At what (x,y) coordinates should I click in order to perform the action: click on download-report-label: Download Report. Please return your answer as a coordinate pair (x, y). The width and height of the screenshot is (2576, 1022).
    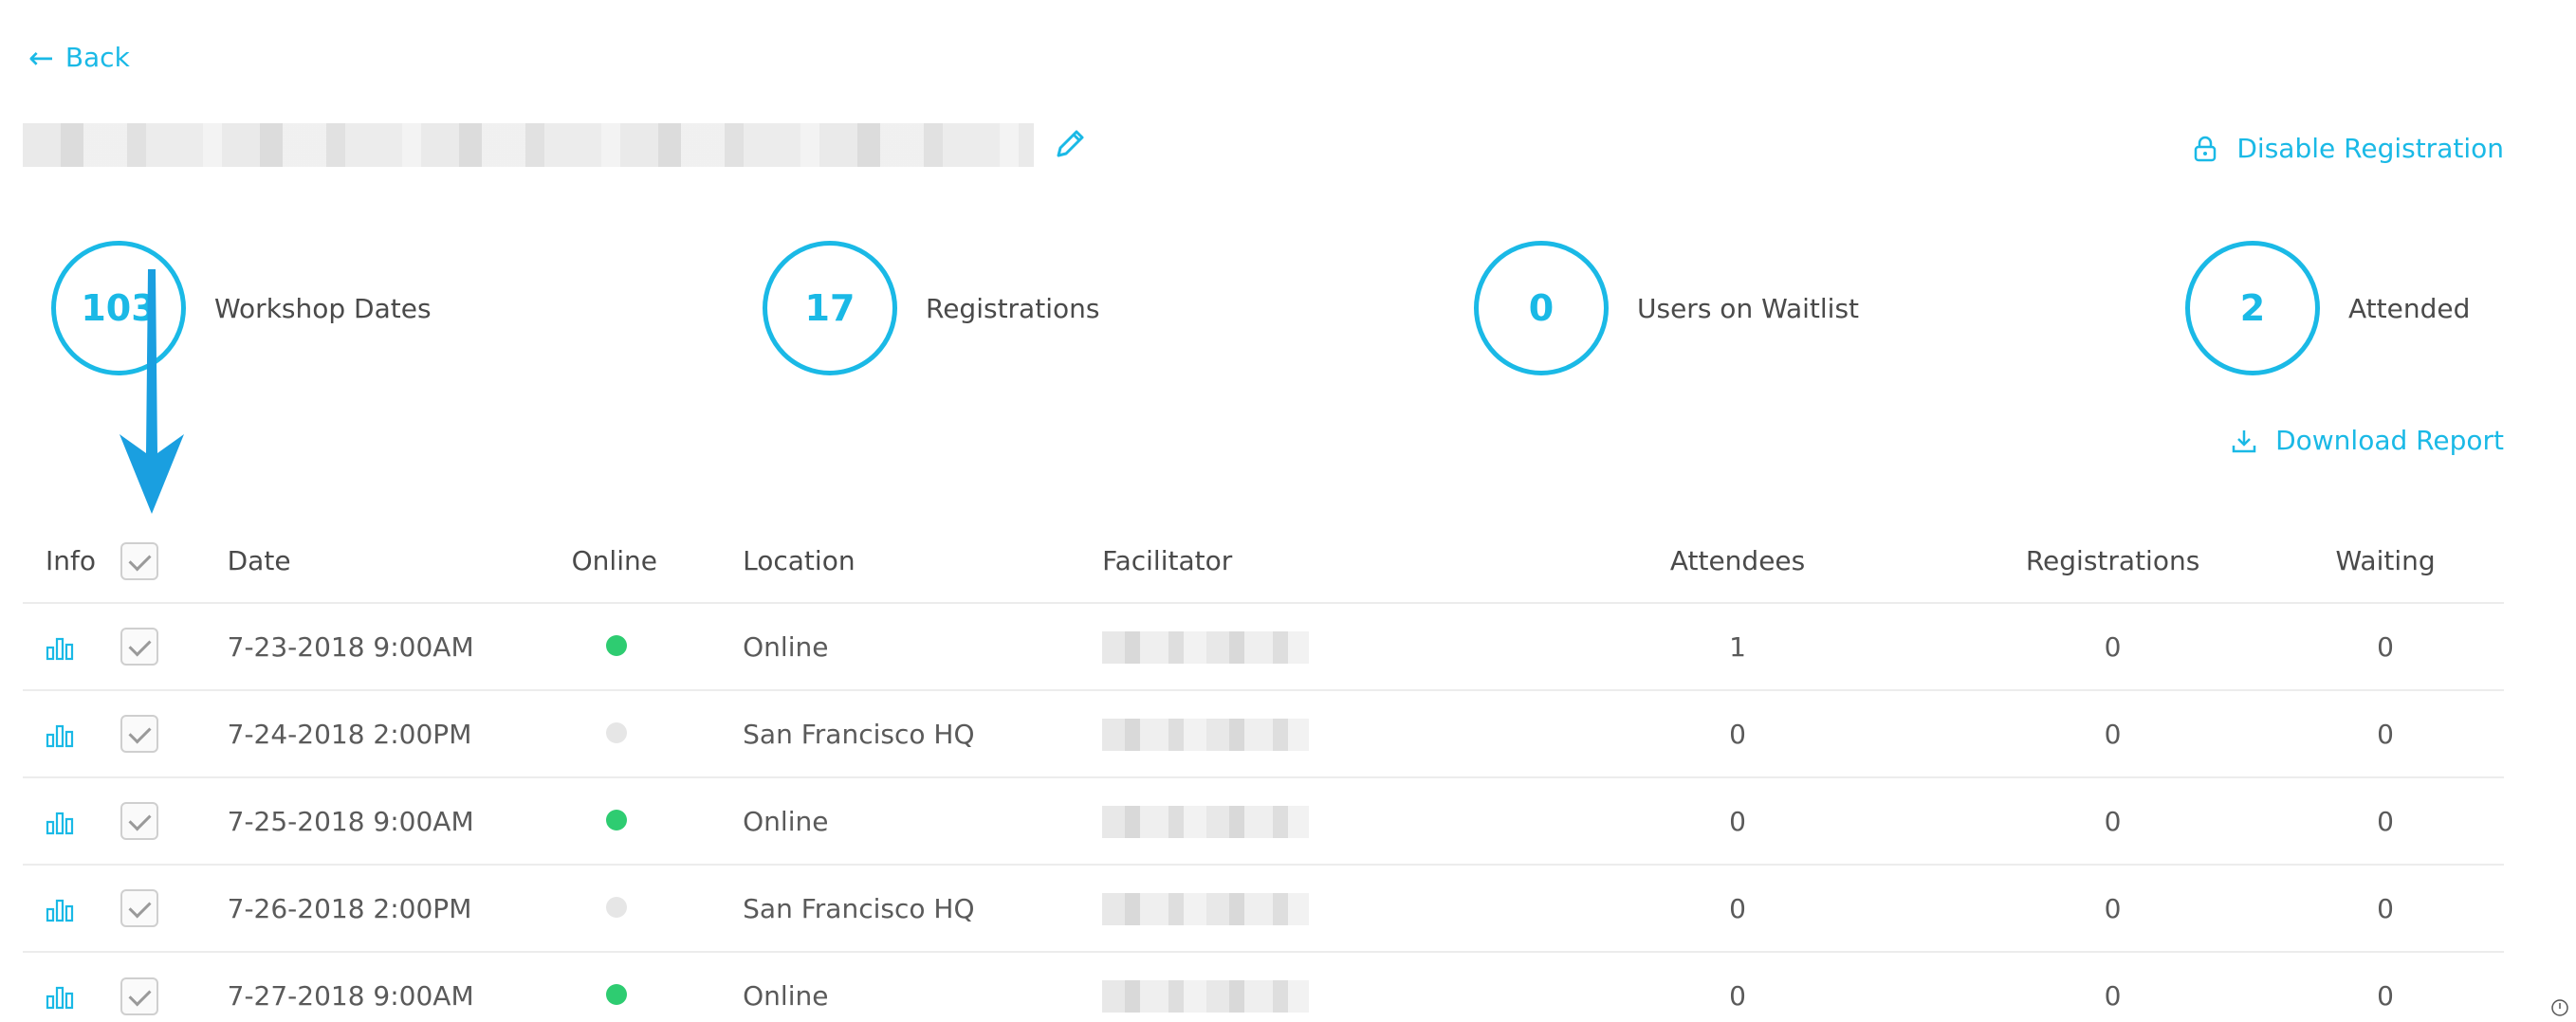
    Looking at the image, I should click on (2389, 440).